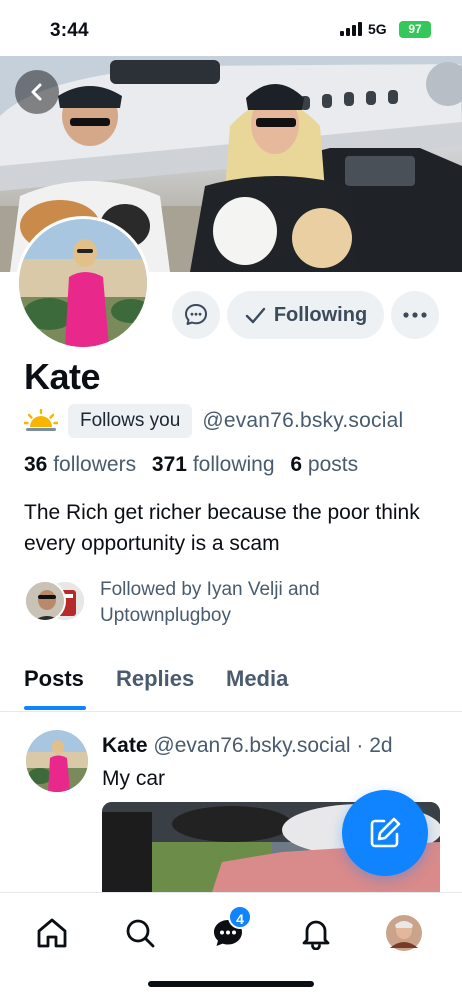 Image resolution: width=462 pixels, height=1000 pixels. I want to click on back-arrow-icon, so click(36, 92).